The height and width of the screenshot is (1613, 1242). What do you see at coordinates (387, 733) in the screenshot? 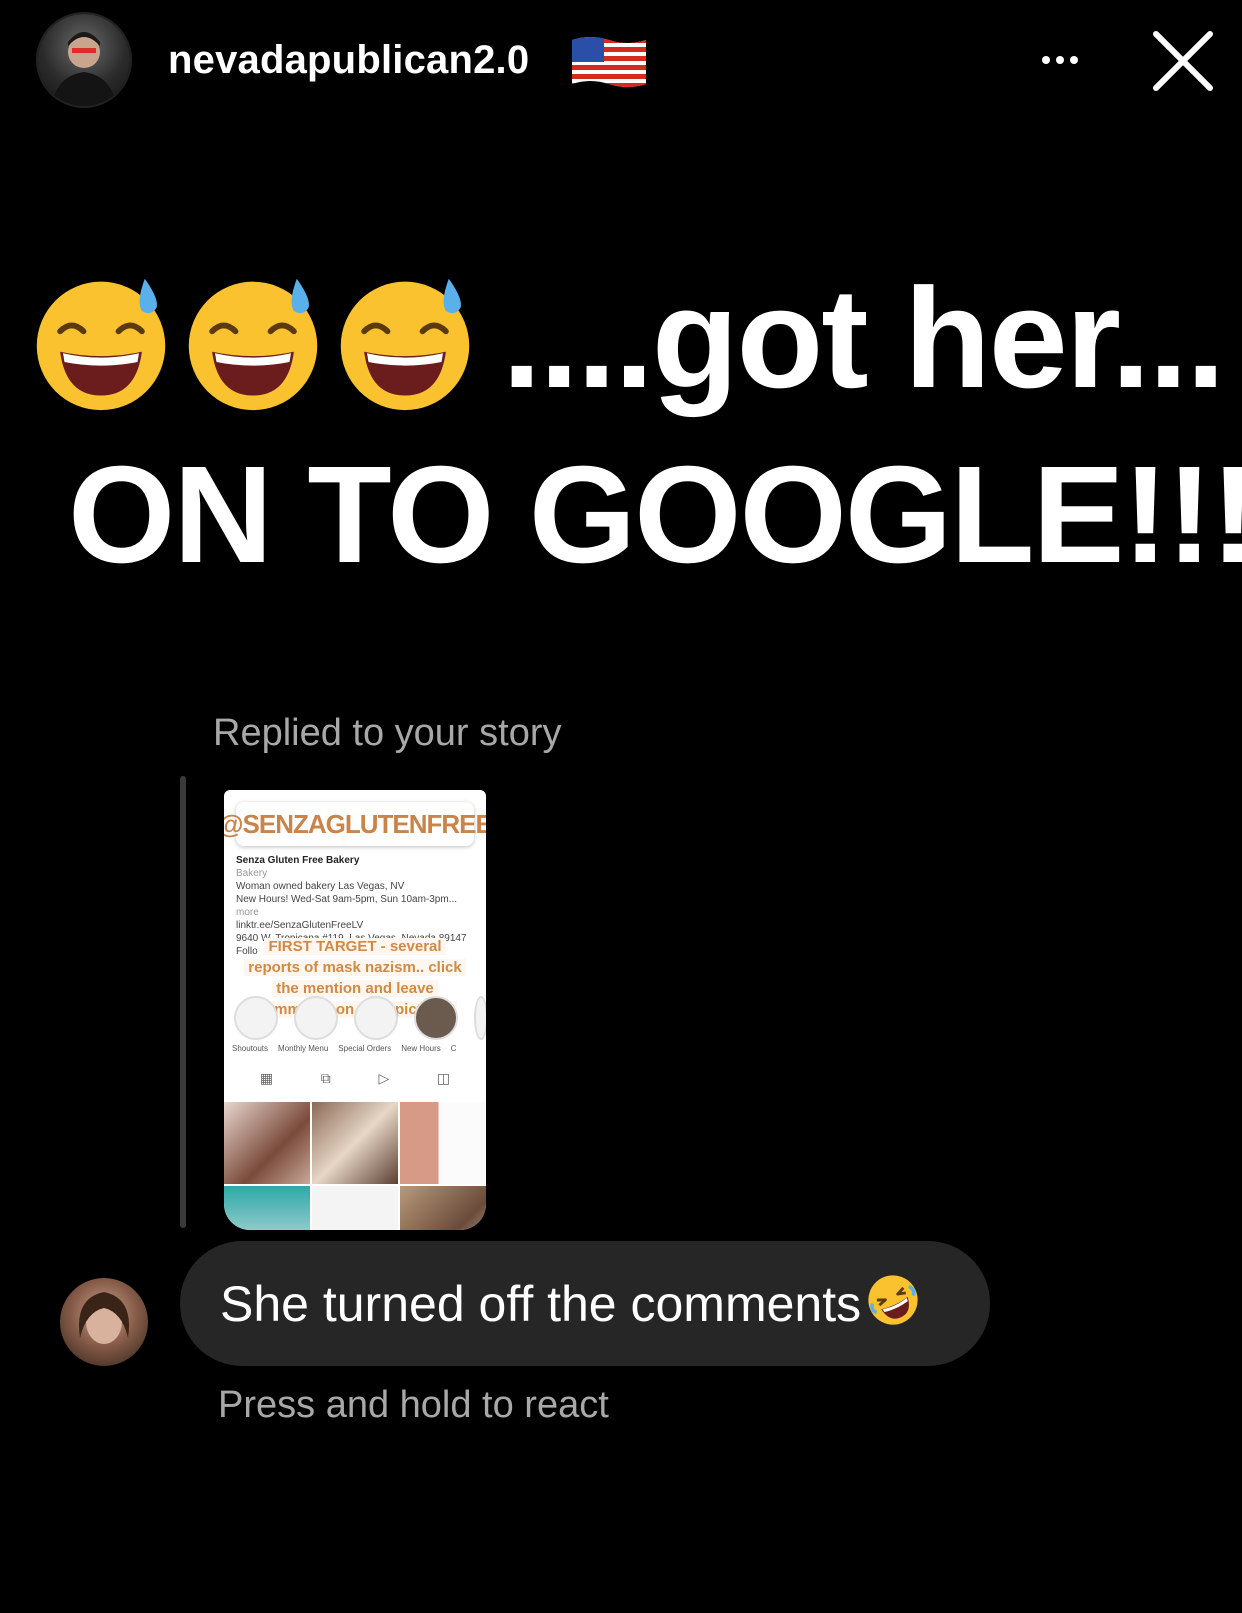
I see `replied-to-story-label: Replied to your story` at bounding box center [387, 733].